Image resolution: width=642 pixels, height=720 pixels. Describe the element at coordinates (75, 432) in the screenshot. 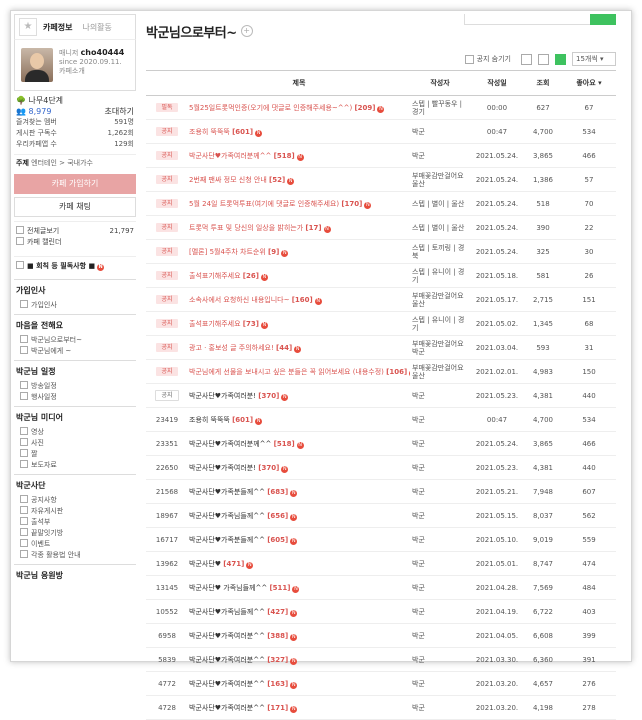

I see `sidebar-menu-item: 영상` at that location.